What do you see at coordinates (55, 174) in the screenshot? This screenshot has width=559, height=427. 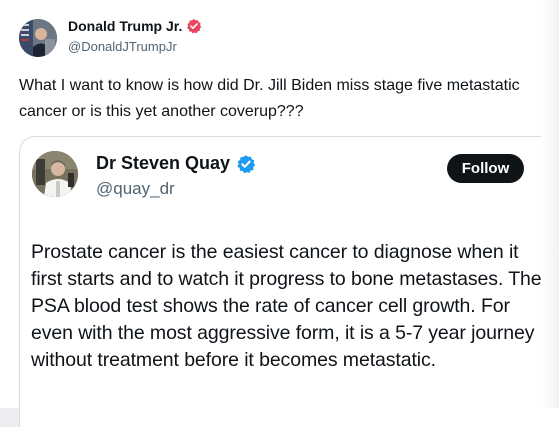 I see `quoted-author-avatar` at bounding box center [55, 174].